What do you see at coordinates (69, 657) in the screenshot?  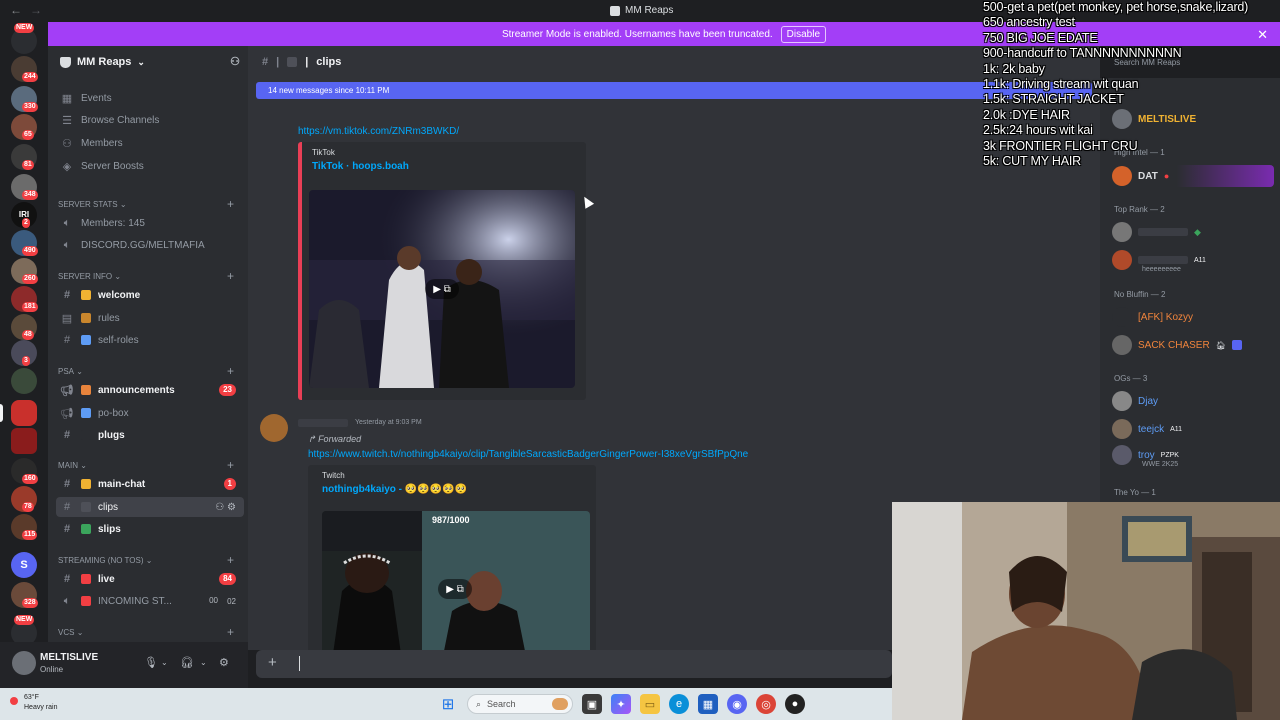 I see `username: MELTISLIVE` at bounding box center [69, 657].